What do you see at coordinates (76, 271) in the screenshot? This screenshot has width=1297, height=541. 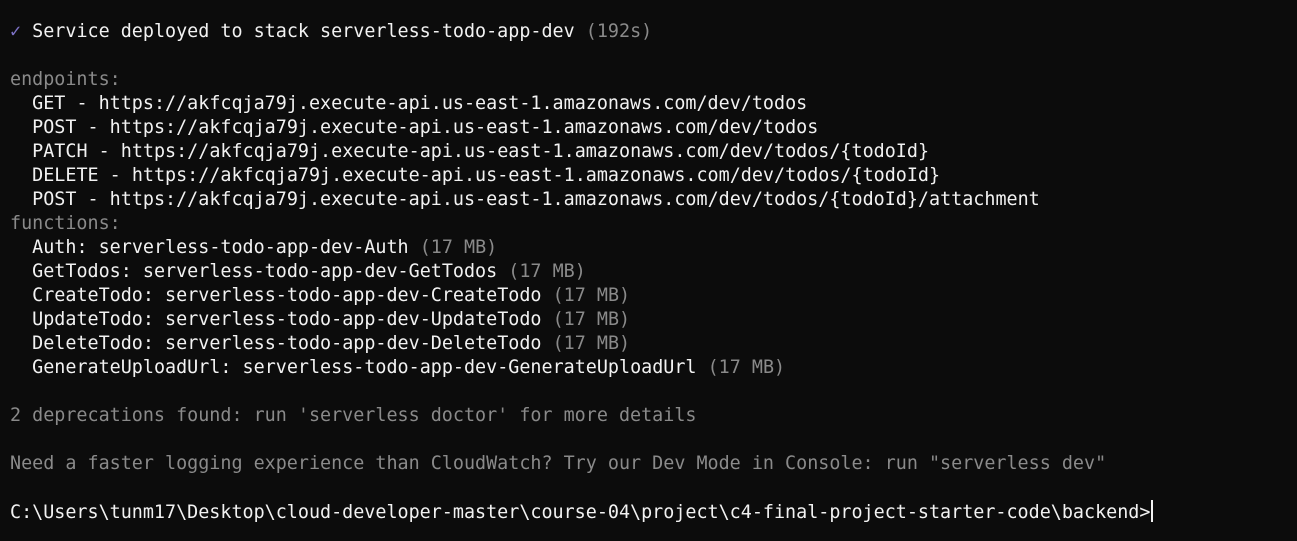 I see `function-name: GetTodos` at bounding box center [76, 271].